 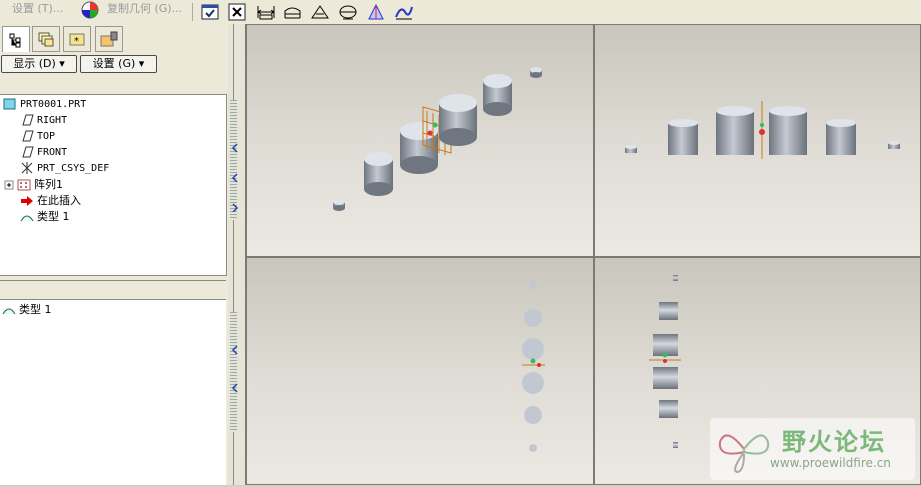 I want to click on show-dropdown-button: 显示 (D) ▾, so click(x=39, y=64).